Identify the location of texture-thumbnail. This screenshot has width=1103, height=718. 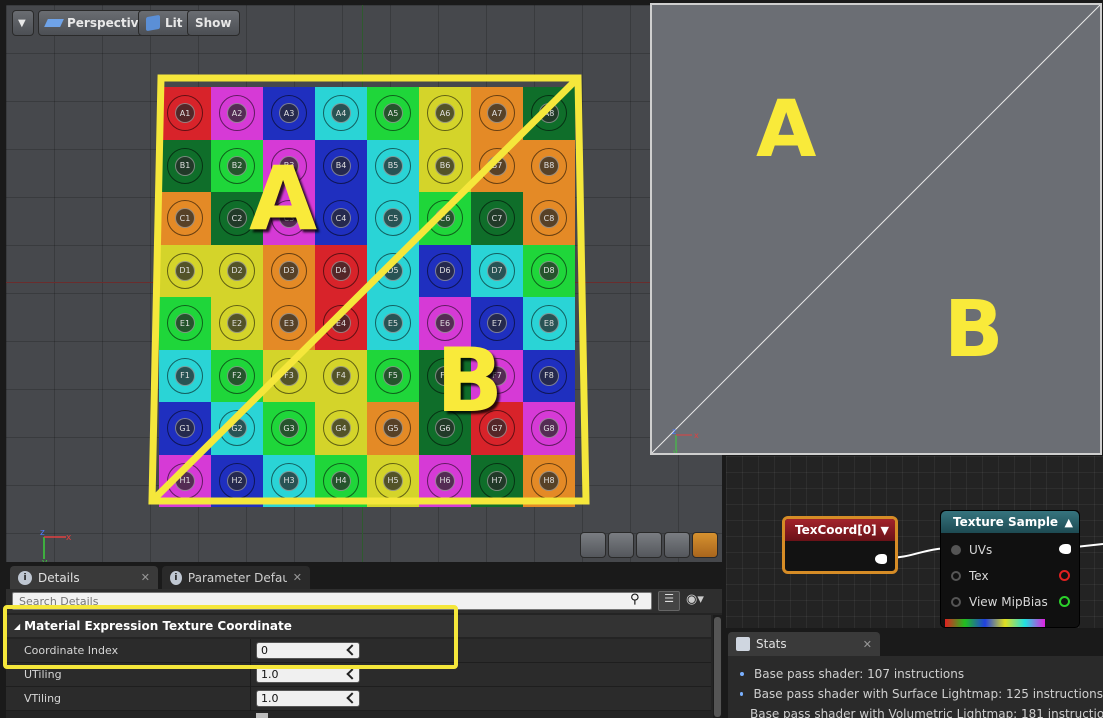
(995, 623).